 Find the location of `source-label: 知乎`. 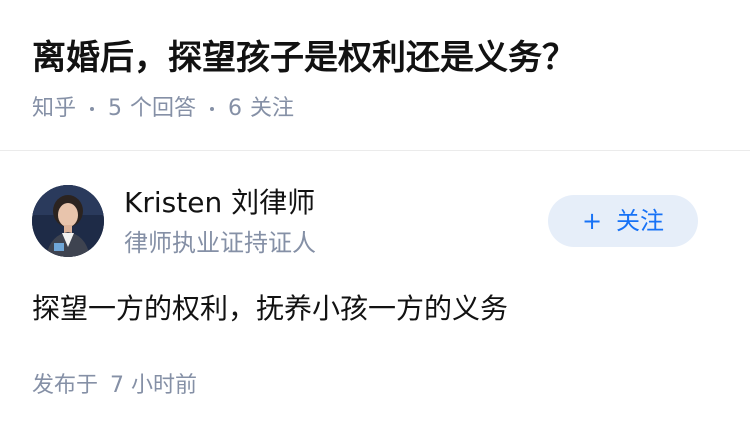

source-label: 知乎 is located at coordinates (54, 109).